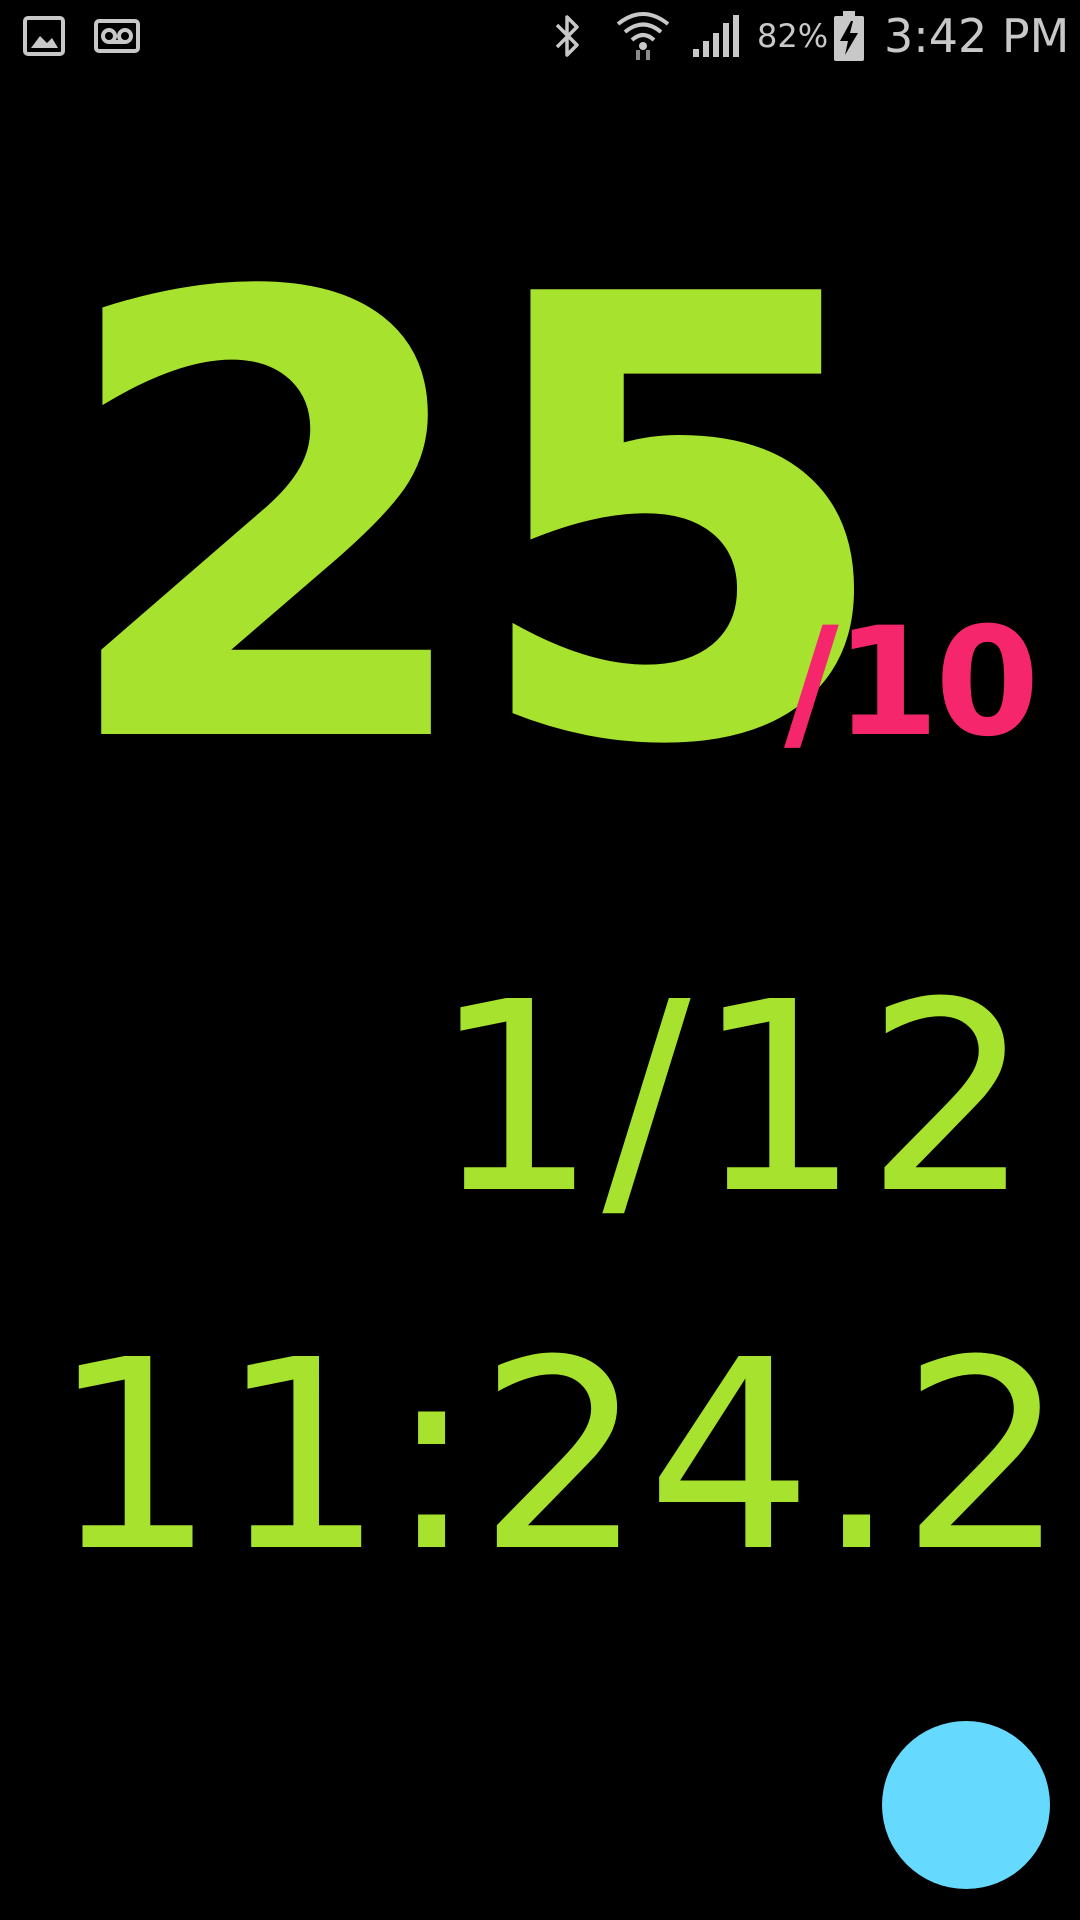 This screenshot has width=1080, height=1920. I want to click on battery-charging-icon, so click(849, 36).